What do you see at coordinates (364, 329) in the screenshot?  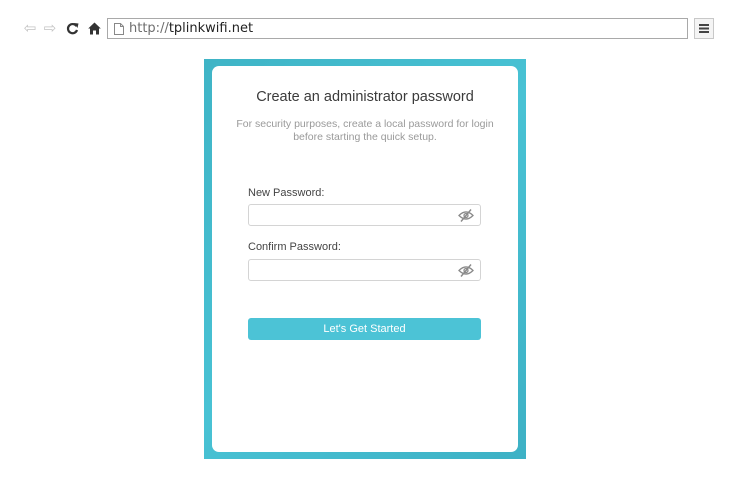 I see `lets-get-started-button: Let's Get Started` at bounding box center [364, 329].